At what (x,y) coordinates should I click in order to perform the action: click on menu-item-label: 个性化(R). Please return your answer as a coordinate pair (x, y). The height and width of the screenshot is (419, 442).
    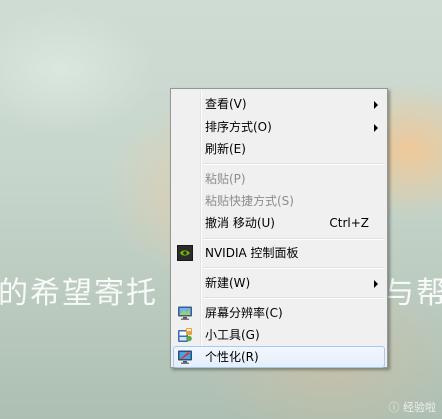
    Looking at the image, I should click on (232, 357).